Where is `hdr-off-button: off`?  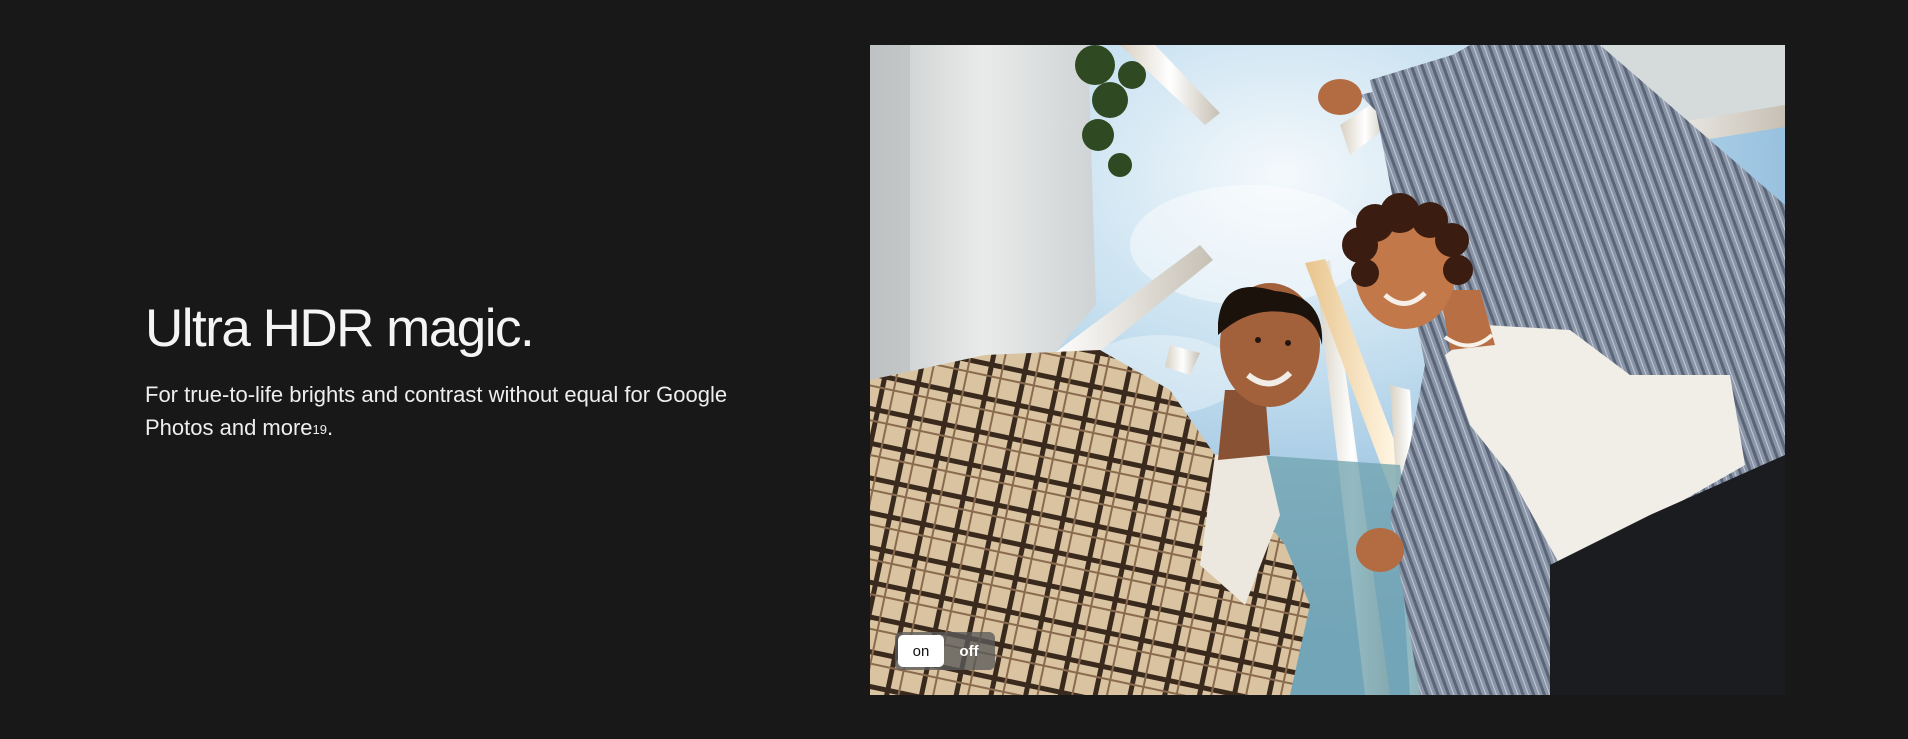
hdr-off-button: off is located at coordinates (969, 651).